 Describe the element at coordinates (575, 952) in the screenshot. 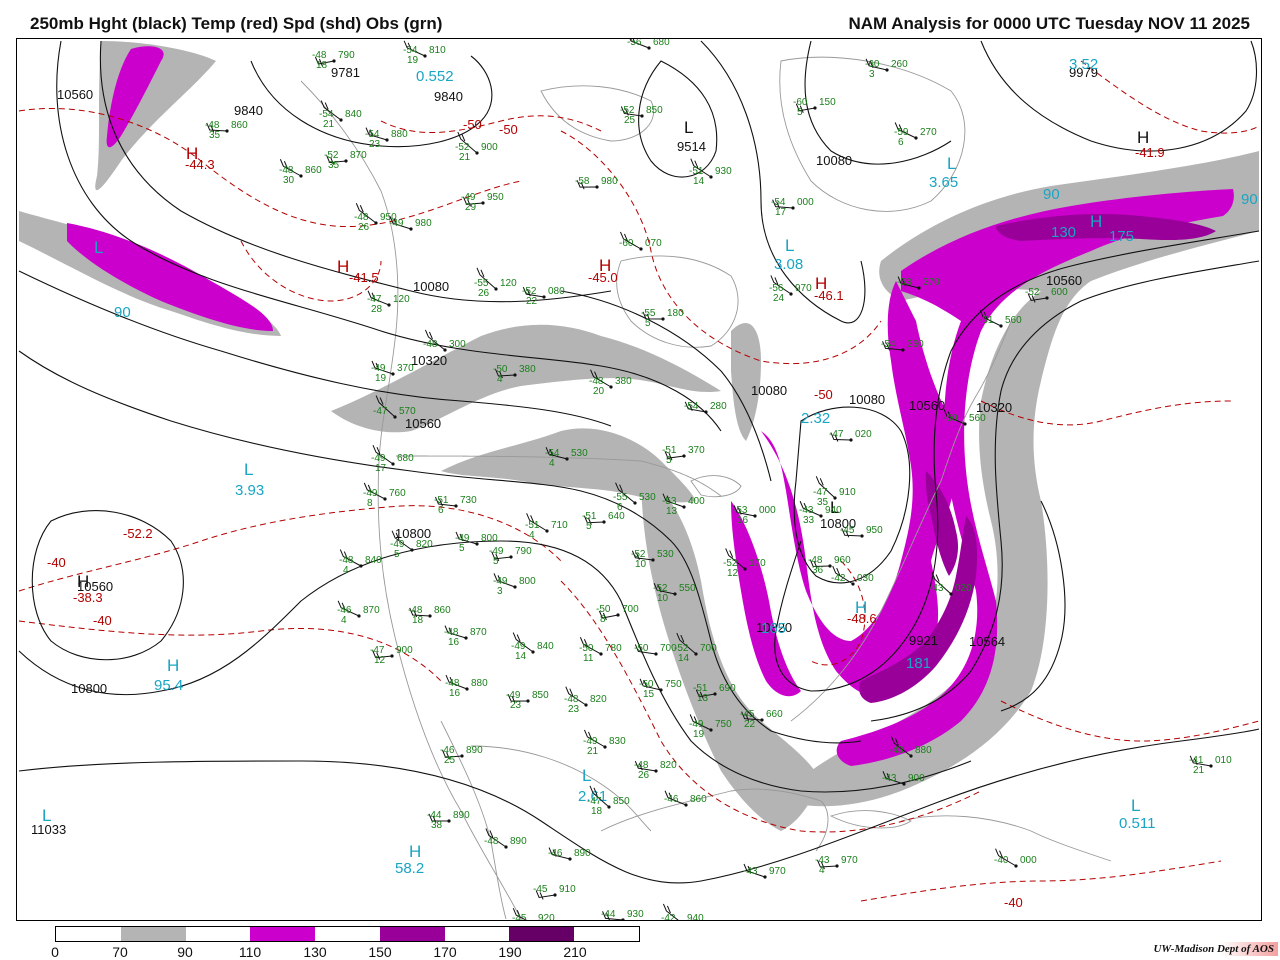

I see `legend-tick-label: 210` at that location.